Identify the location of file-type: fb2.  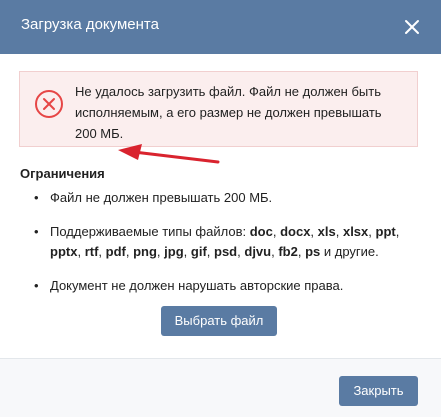
(288, 251).